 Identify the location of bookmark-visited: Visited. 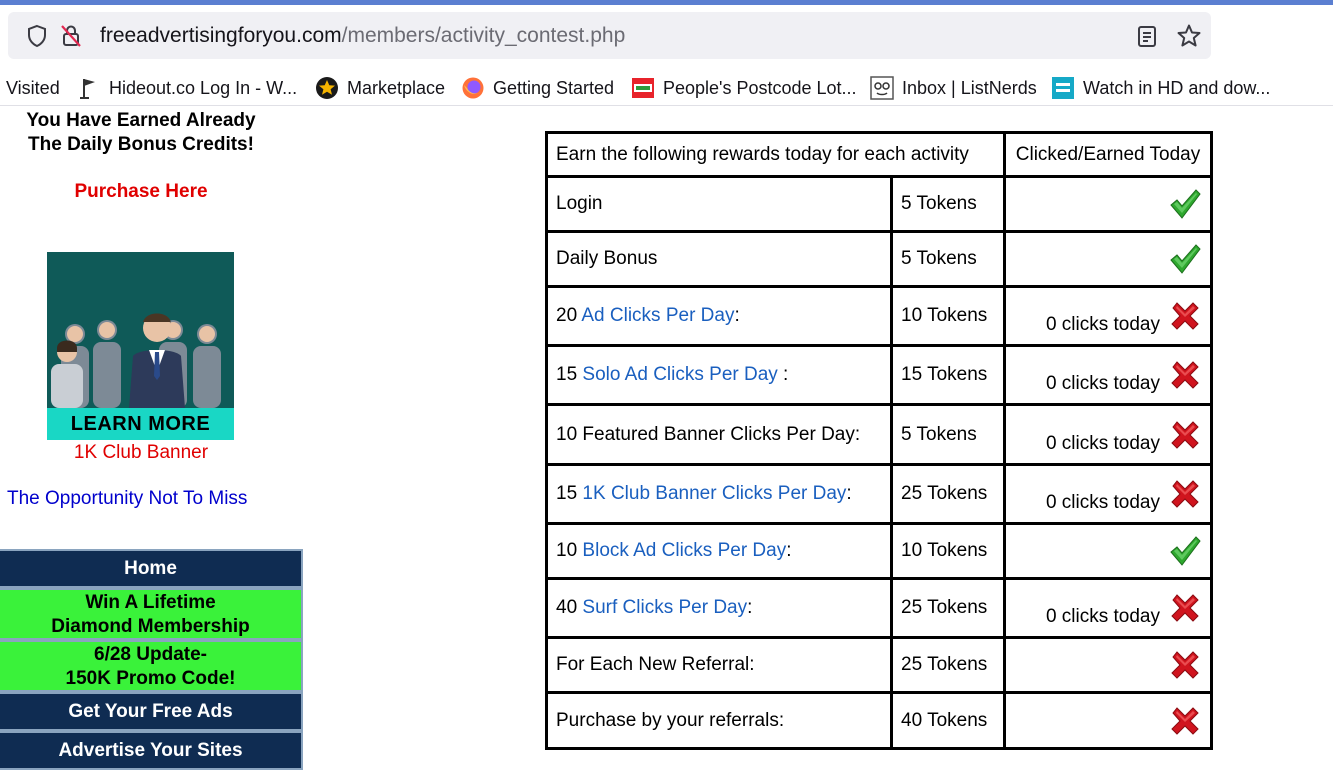
(33, 88).